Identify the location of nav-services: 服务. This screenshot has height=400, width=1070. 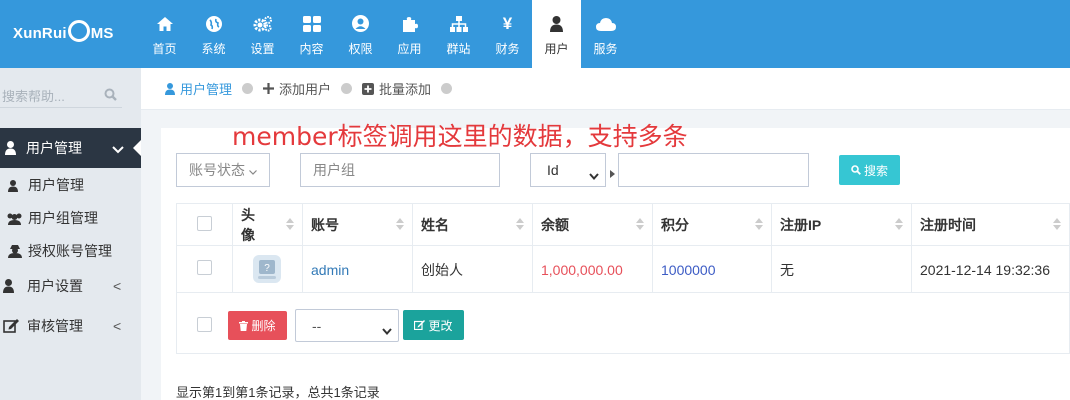
(605, 34).